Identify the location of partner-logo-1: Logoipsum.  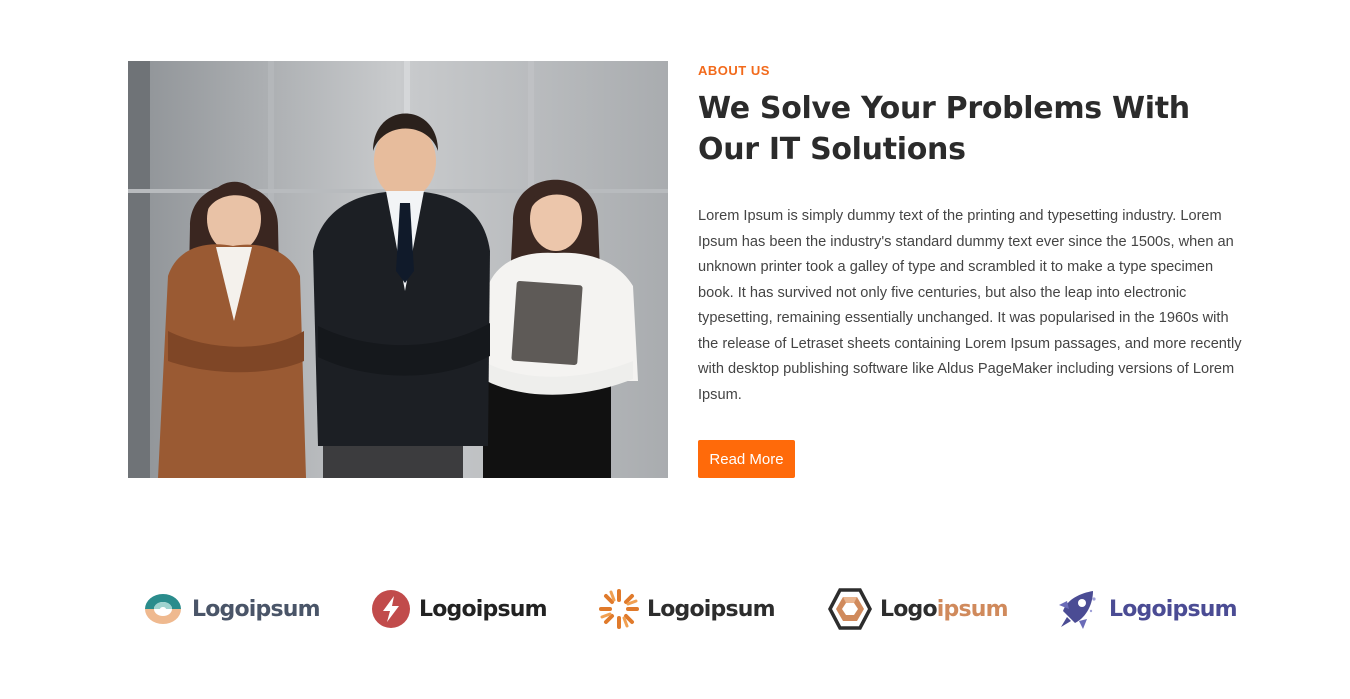
(231, 609).